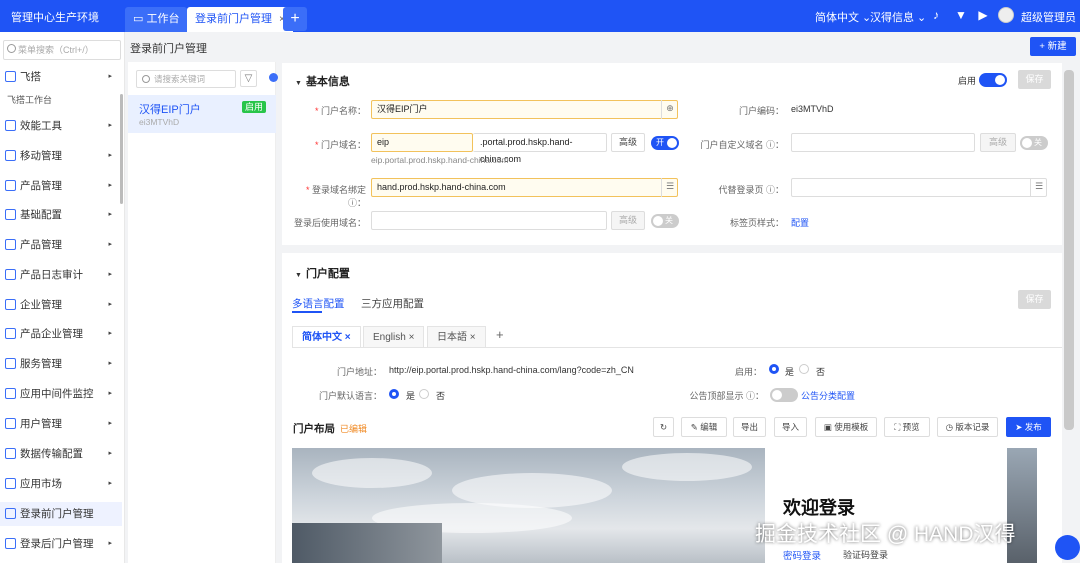 Image resolution: width=1080 pixels, height=563 pixels. Describe the element at coordinates (61, 364) in the screenshot. I see `sidebar-item-service: 服务管理 ▸` at that location.